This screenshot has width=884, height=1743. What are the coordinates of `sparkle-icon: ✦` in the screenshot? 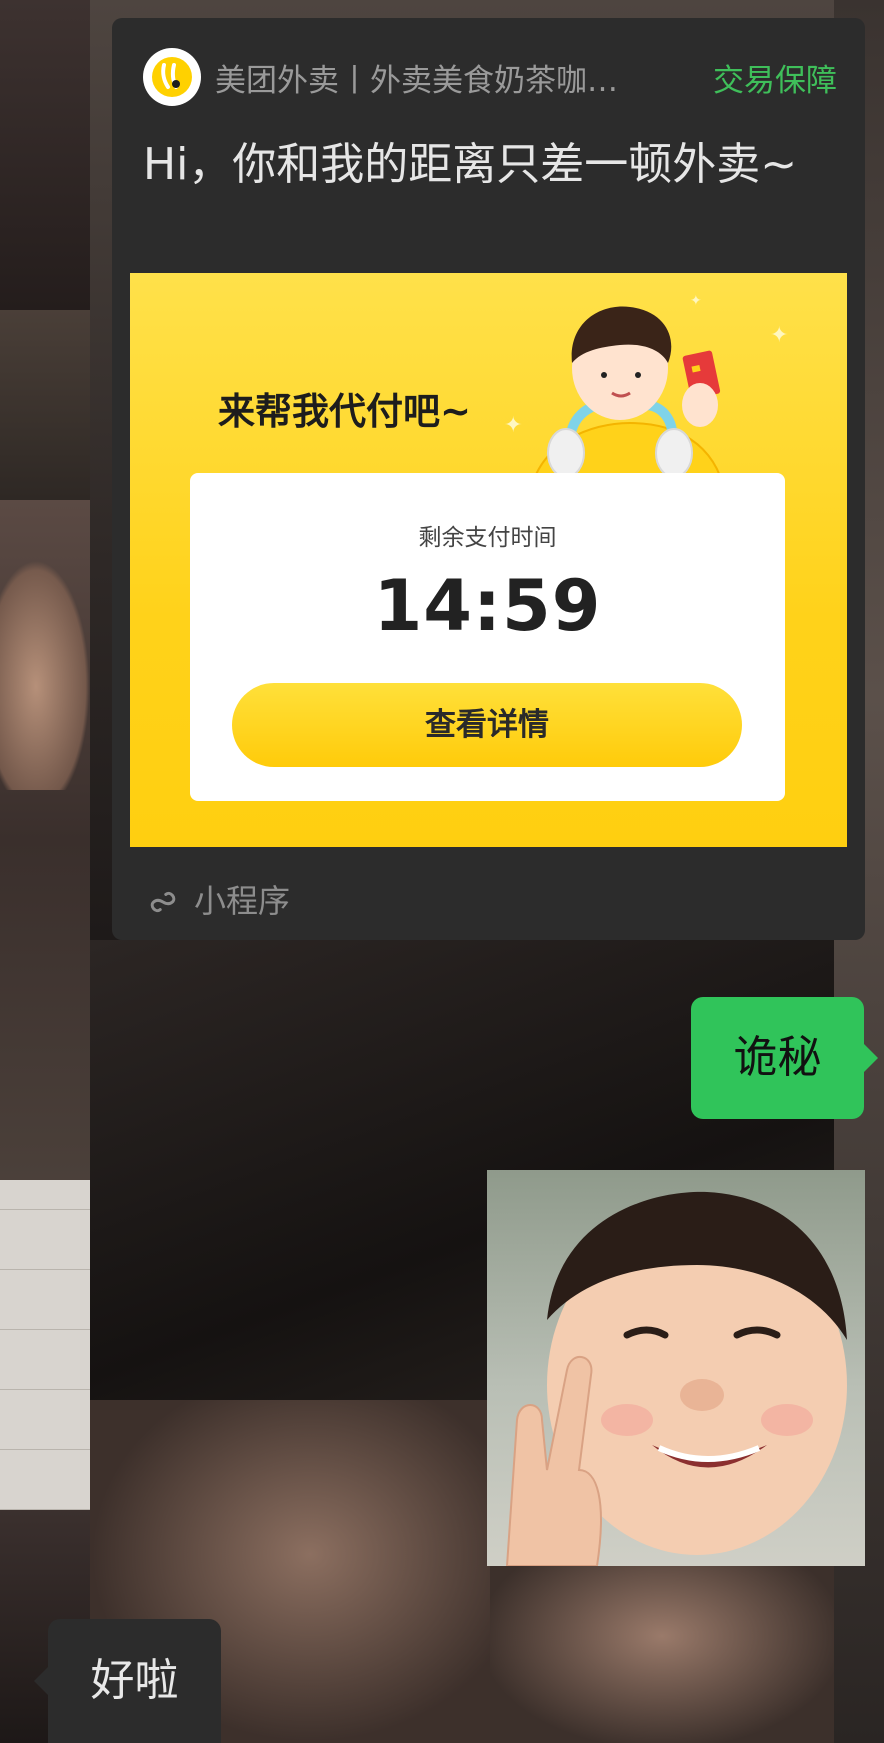 It's located at (779, 335).